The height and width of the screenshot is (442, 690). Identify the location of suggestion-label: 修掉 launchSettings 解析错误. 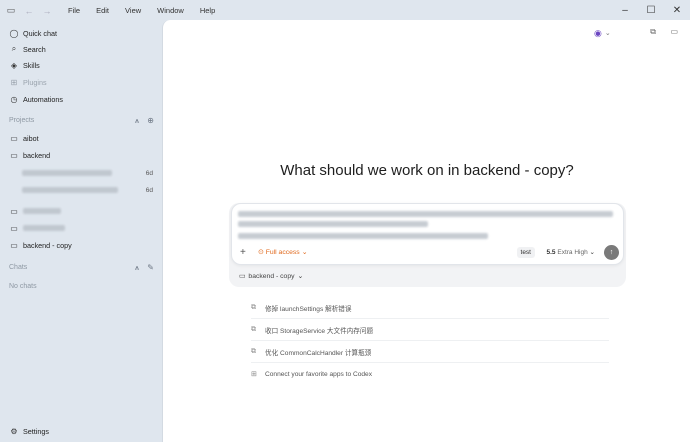
(308, 309).